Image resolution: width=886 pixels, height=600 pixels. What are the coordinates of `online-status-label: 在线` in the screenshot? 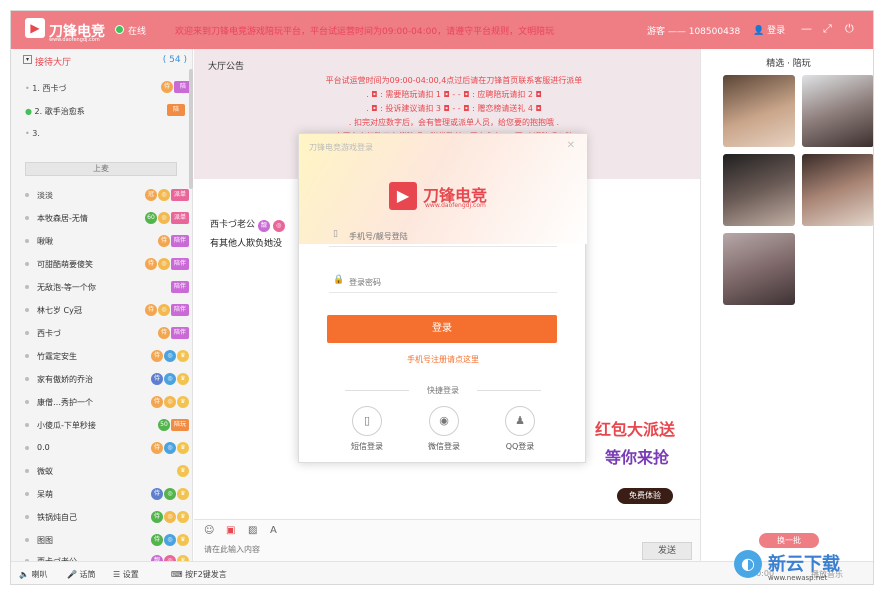 It's located at (137, 30).